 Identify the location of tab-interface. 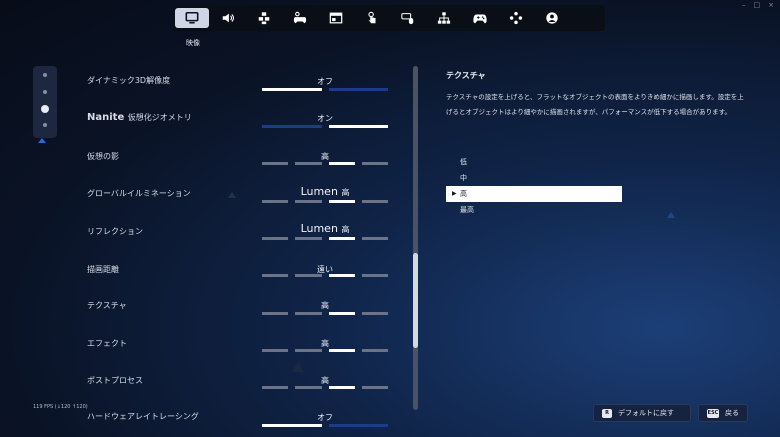
(336, 18).